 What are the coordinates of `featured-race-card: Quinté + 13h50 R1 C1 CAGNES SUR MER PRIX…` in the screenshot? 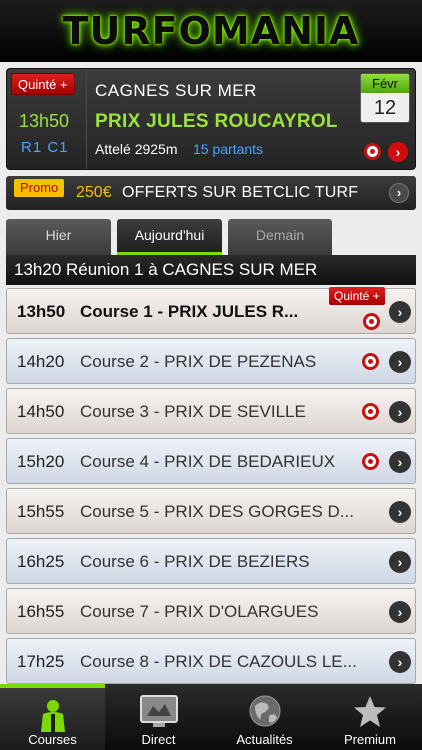 It's located at (211, 119).